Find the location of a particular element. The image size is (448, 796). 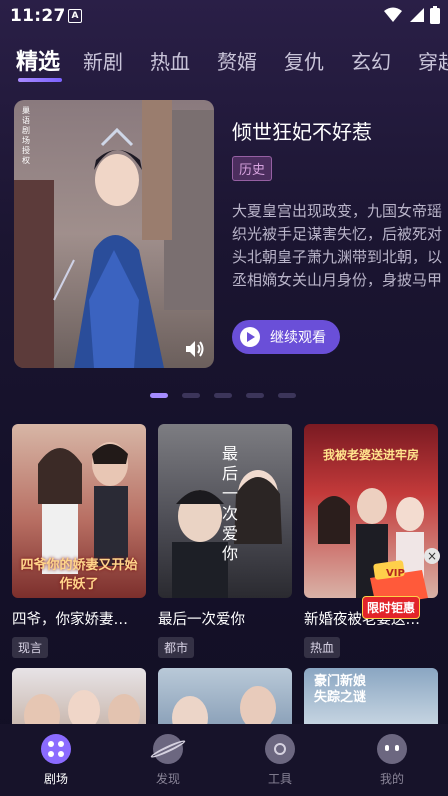

cover-title-text: 最后一次爱你 is located at coordinates (230, 503).